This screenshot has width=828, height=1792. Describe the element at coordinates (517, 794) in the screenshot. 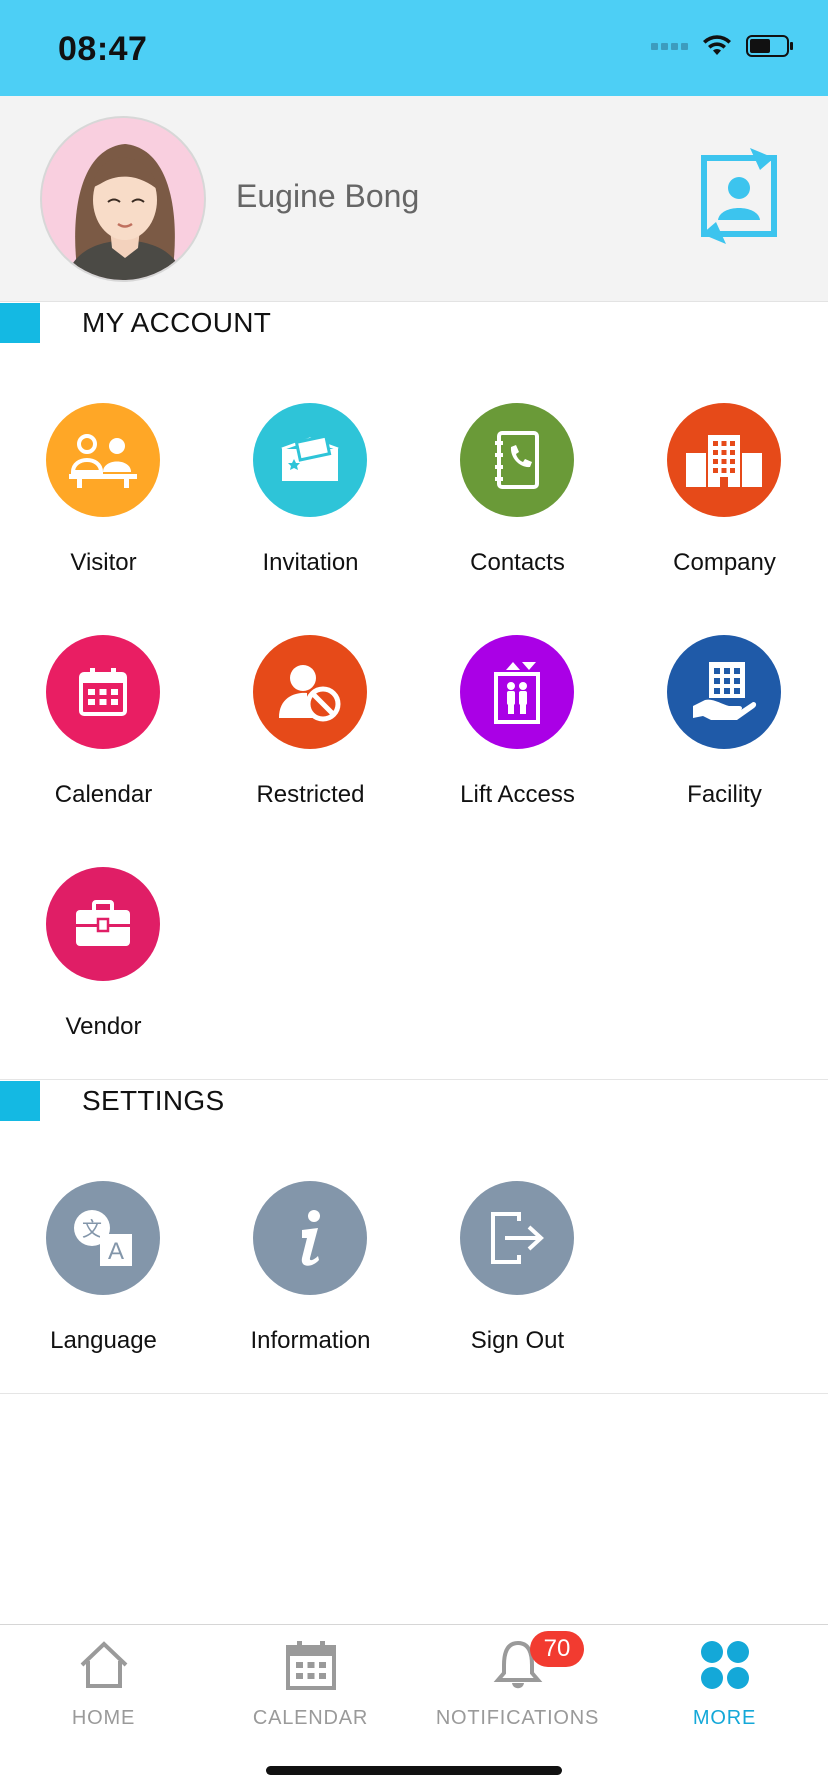

I see `lift-access-label: Lift Access` at that location.